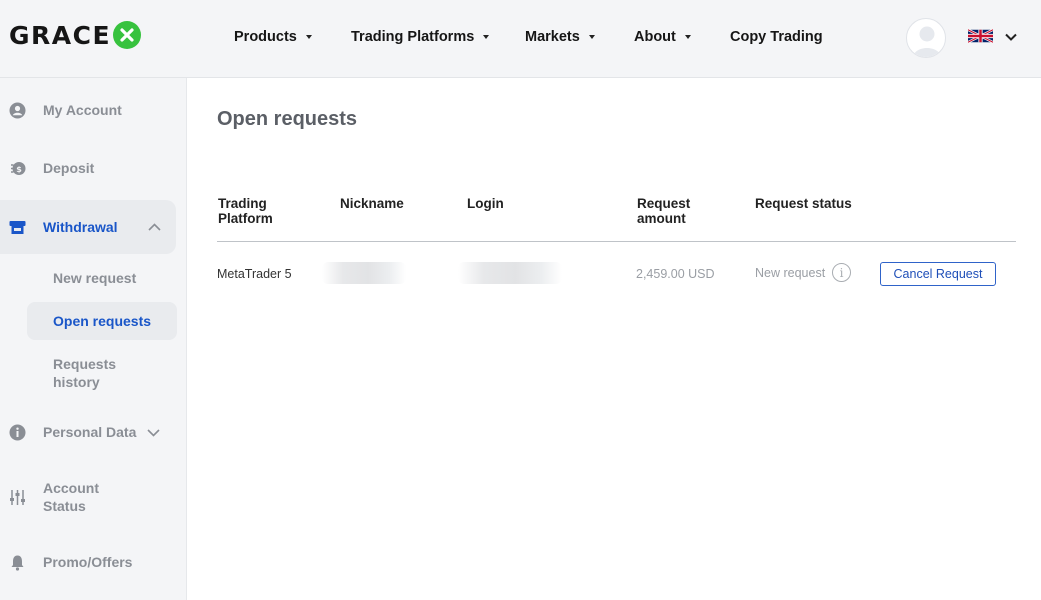 Image resolution: width=1041 pixels, height=600 pixels. I want to click on nav-about-label: About, so click(655, 37).